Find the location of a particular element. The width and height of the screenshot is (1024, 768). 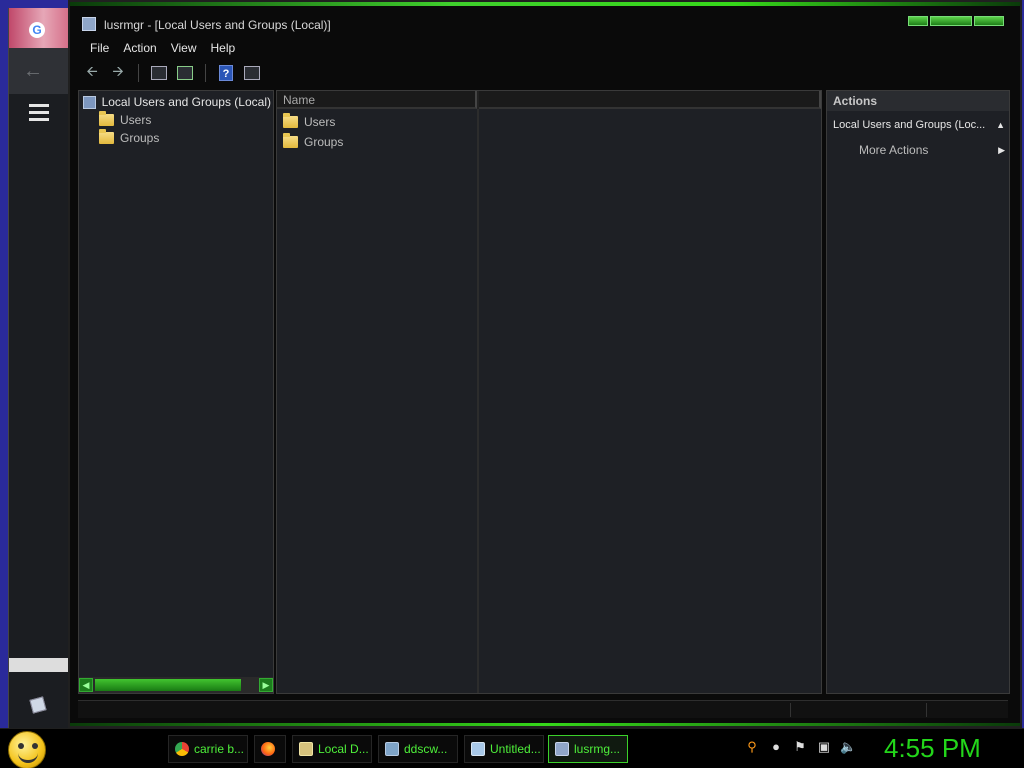

volume-icon: 🔈 is located at coordinates (848, 747).